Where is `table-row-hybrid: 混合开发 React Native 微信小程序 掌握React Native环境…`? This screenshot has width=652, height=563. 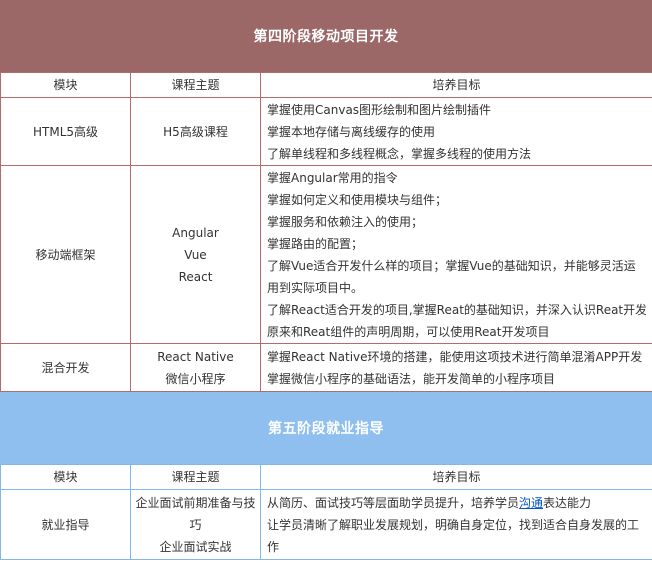 table-row-hybrid: 混合开发 React Native 微信小程序 掌握React Native环境… is located at coordinates (326, 367).